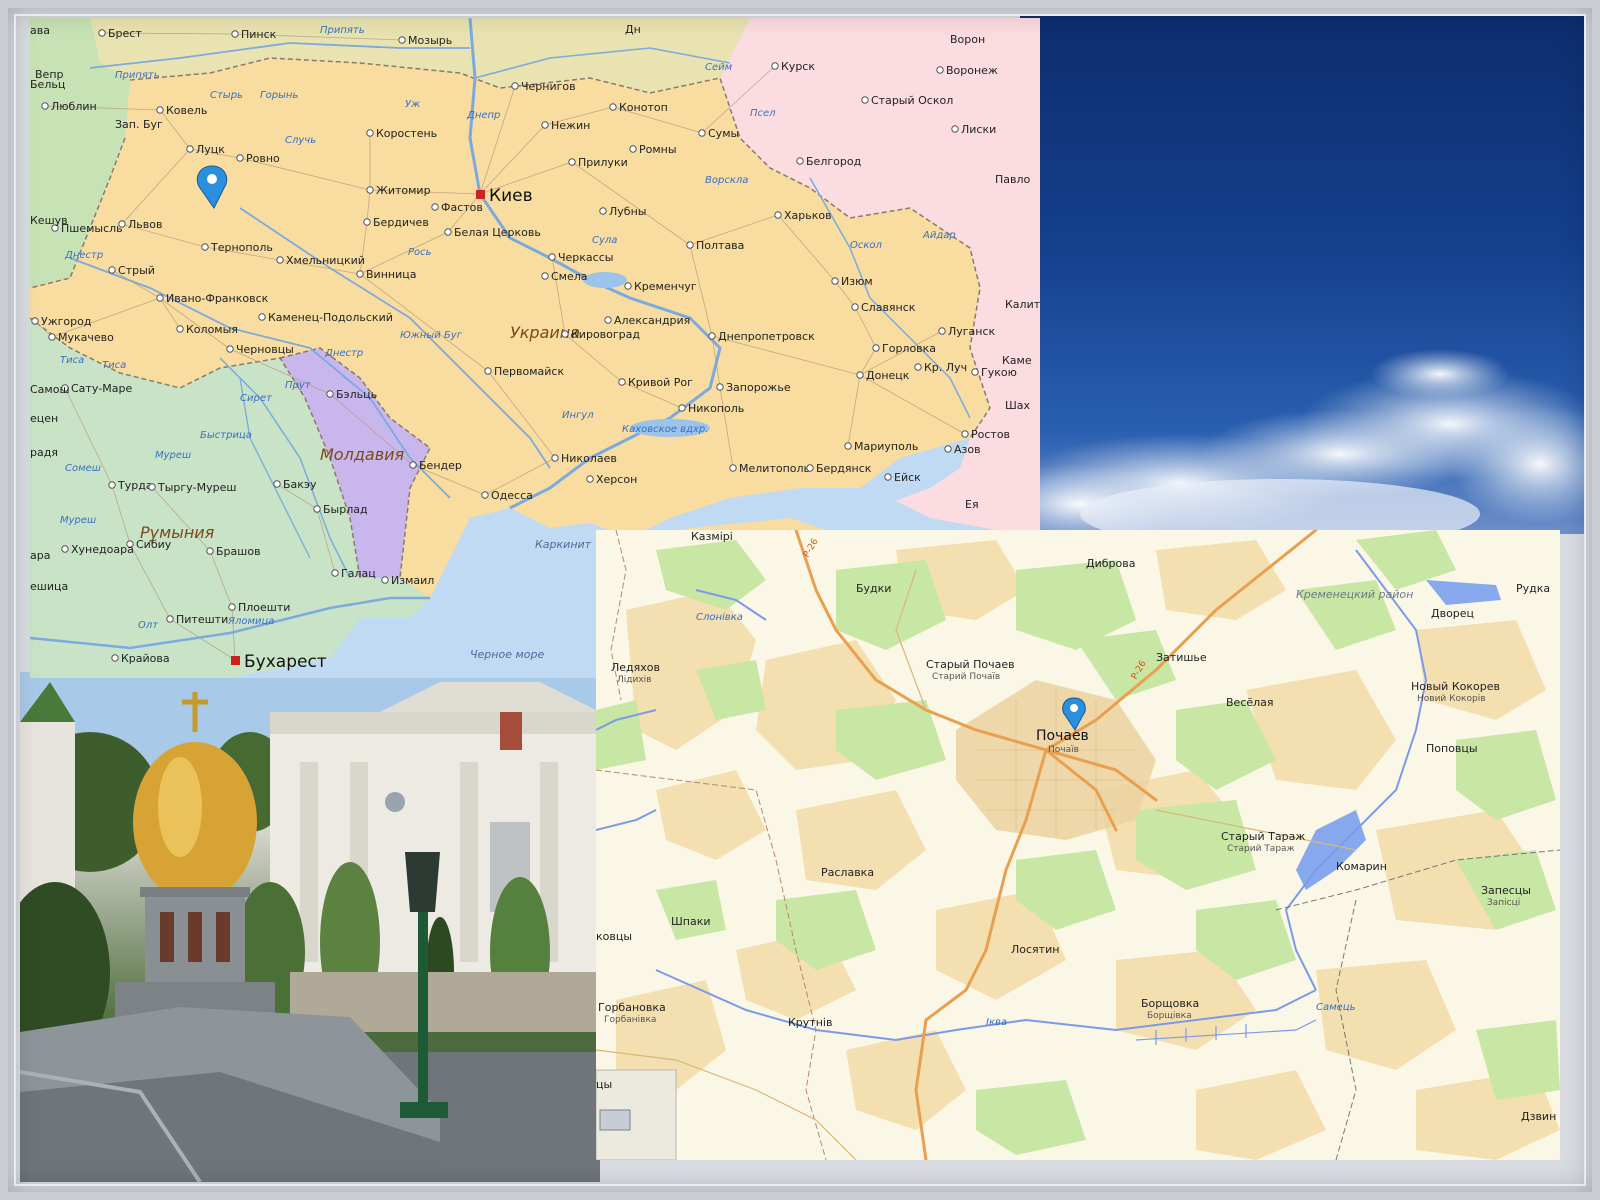  Describe the element at coordinates (259, 607) in the screenshot. I see `city-marker: Плоешти` at that location.